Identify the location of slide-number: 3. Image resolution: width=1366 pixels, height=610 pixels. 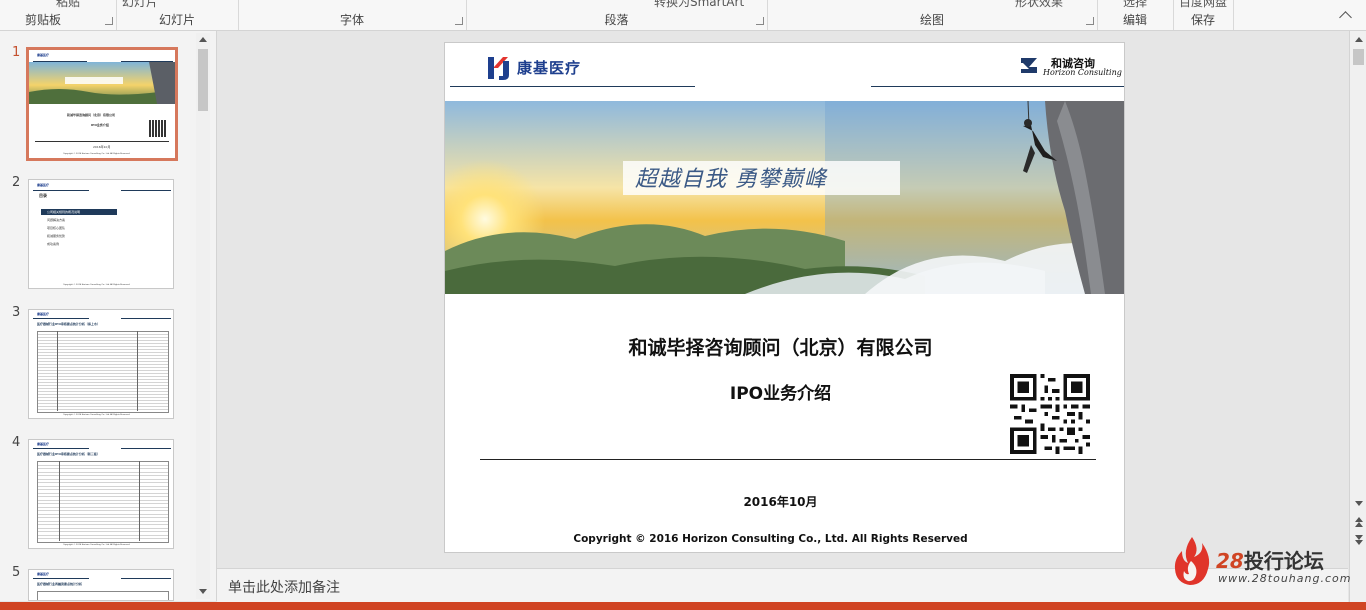
(16, 312).